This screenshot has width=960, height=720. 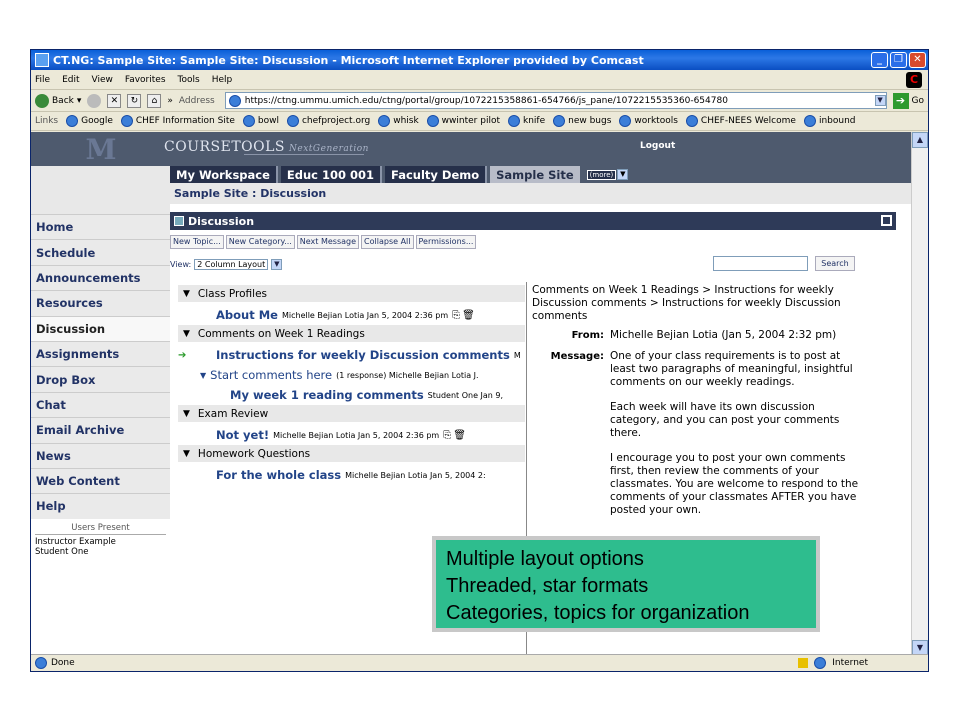 I want to click on nav-announcements: Announcements, so click(x=100, y=277).